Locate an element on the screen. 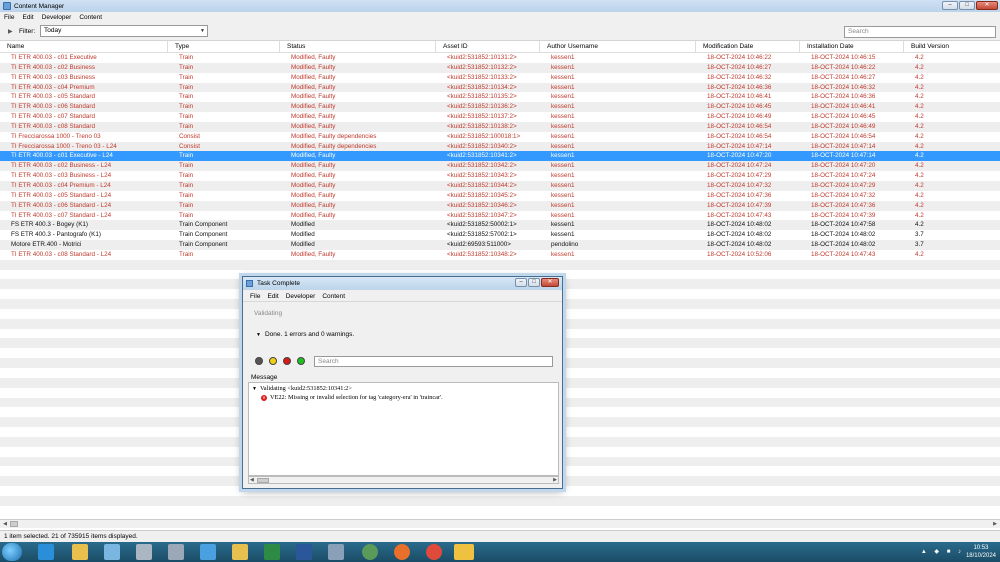 This screenshot has width=1000, height=562. menu-content: Content is located at coordinates (90, 17).